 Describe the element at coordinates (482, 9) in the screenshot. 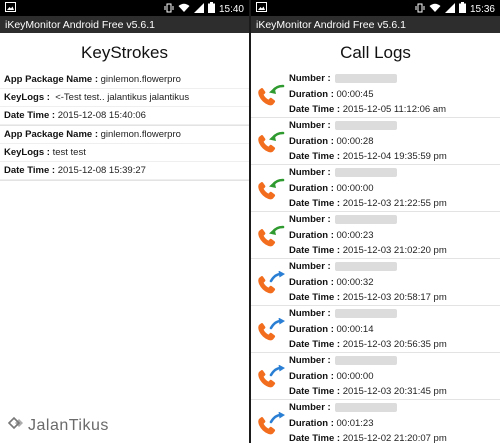

I see `status-time: 15:36` at that location.